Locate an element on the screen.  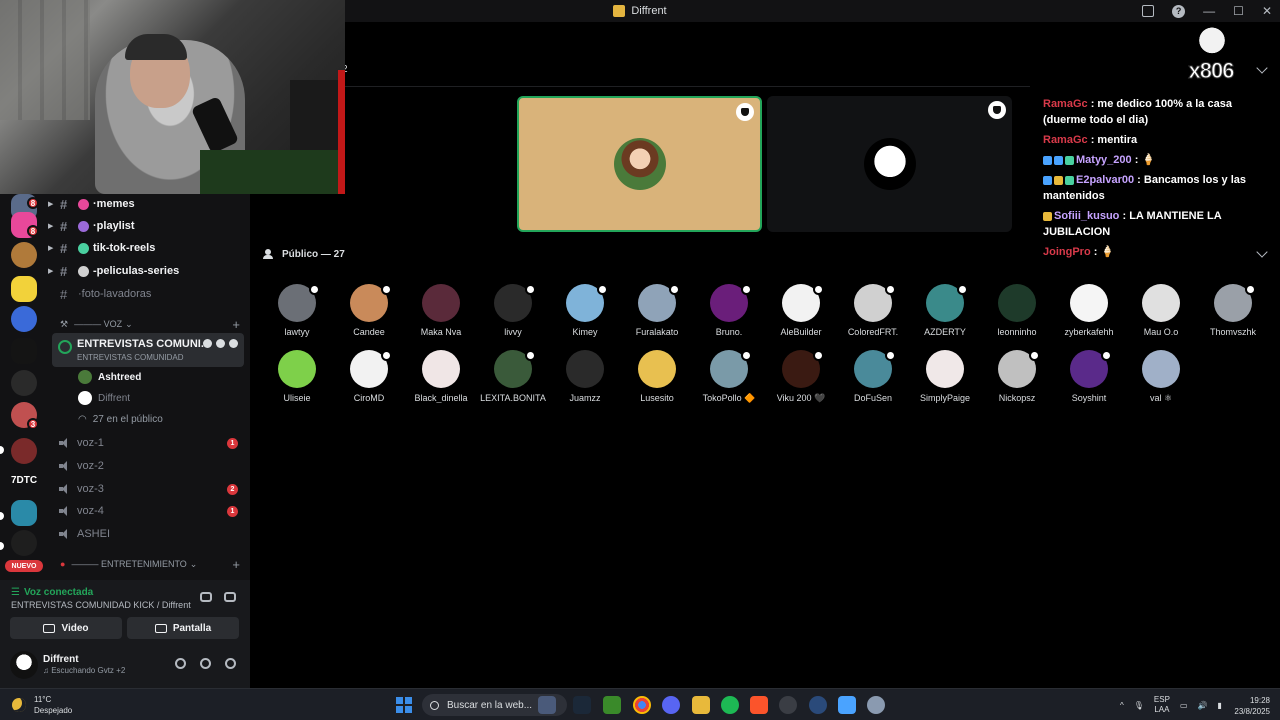
channel-tik-tok-reels: ▶ # tik-tok-reels is located at coordinates (149, 248).